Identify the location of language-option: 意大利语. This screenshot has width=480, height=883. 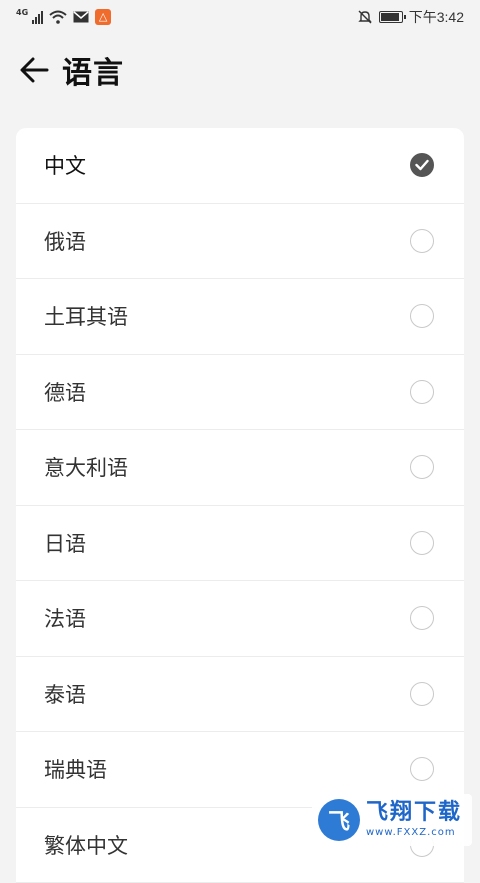
(240, 468).